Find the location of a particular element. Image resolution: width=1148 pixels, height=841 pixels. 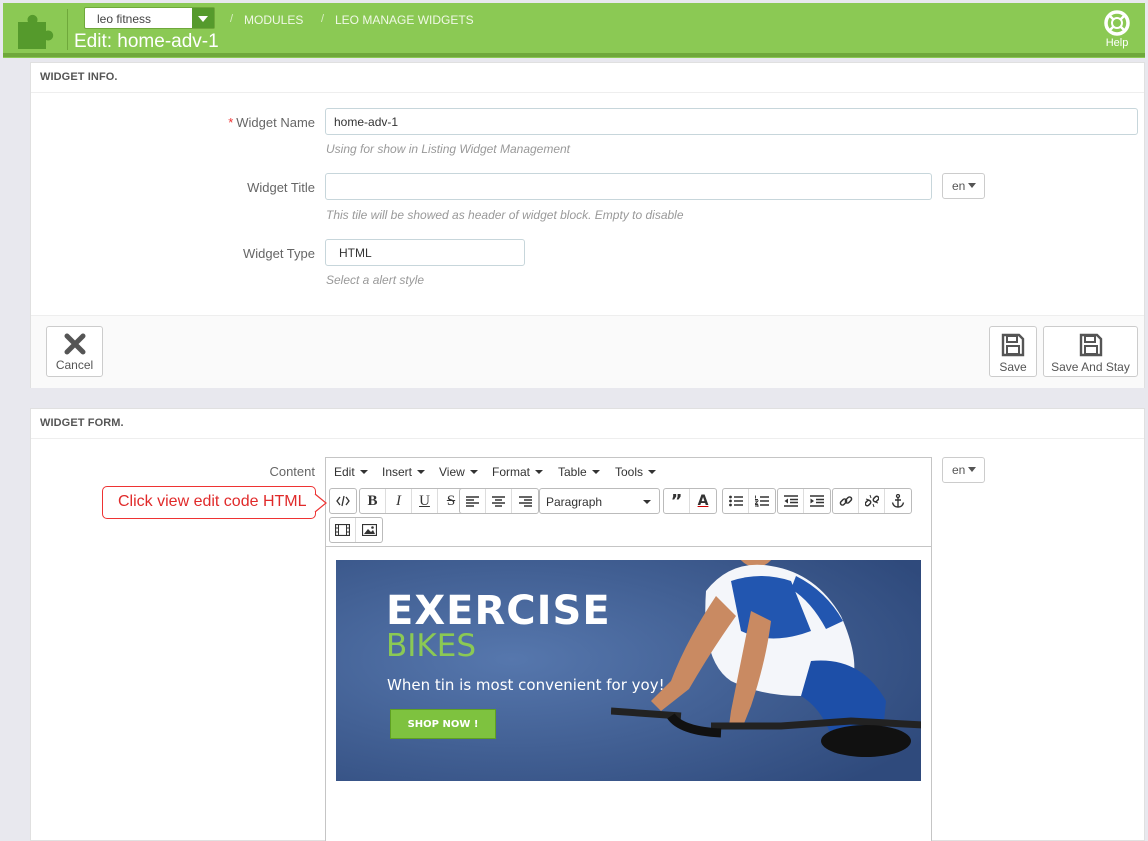

cancel-button: Cancel is located at coordinates (74, 351).